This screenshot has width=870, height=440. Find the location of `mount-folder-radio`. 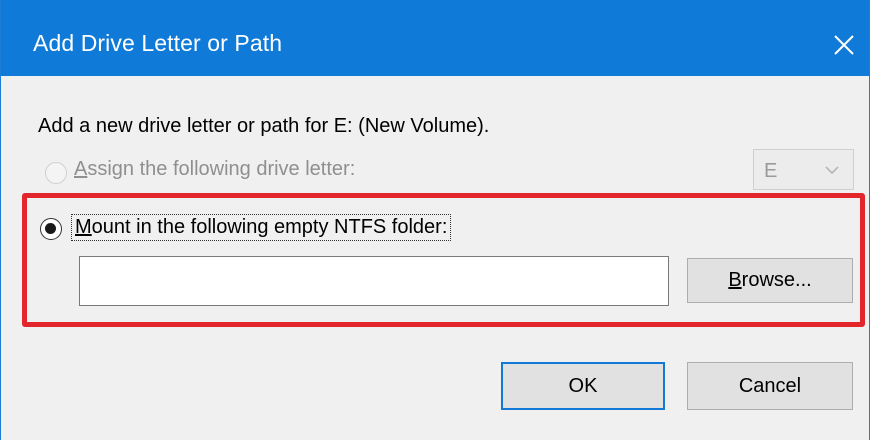

mount-folder-radio is located at coordinates (51, 229).